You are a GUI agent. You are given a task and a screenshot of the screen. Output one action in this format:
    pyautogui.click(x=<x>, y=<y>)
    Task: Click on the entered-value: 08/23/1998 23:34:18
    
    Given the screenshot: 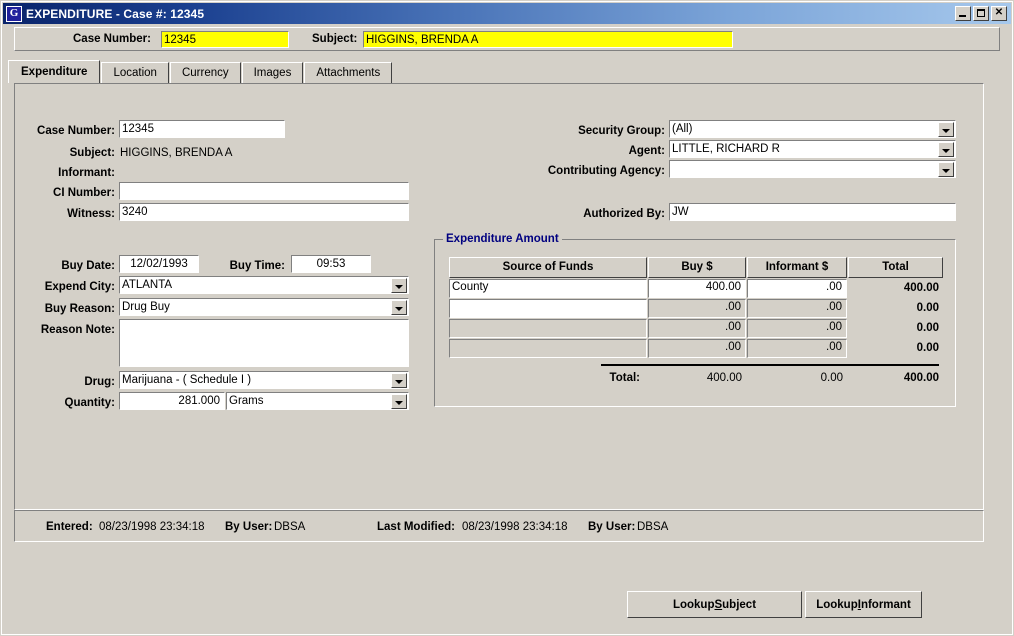 What is the action you would take?
    pyautogui.click(x=152, y=527)
    